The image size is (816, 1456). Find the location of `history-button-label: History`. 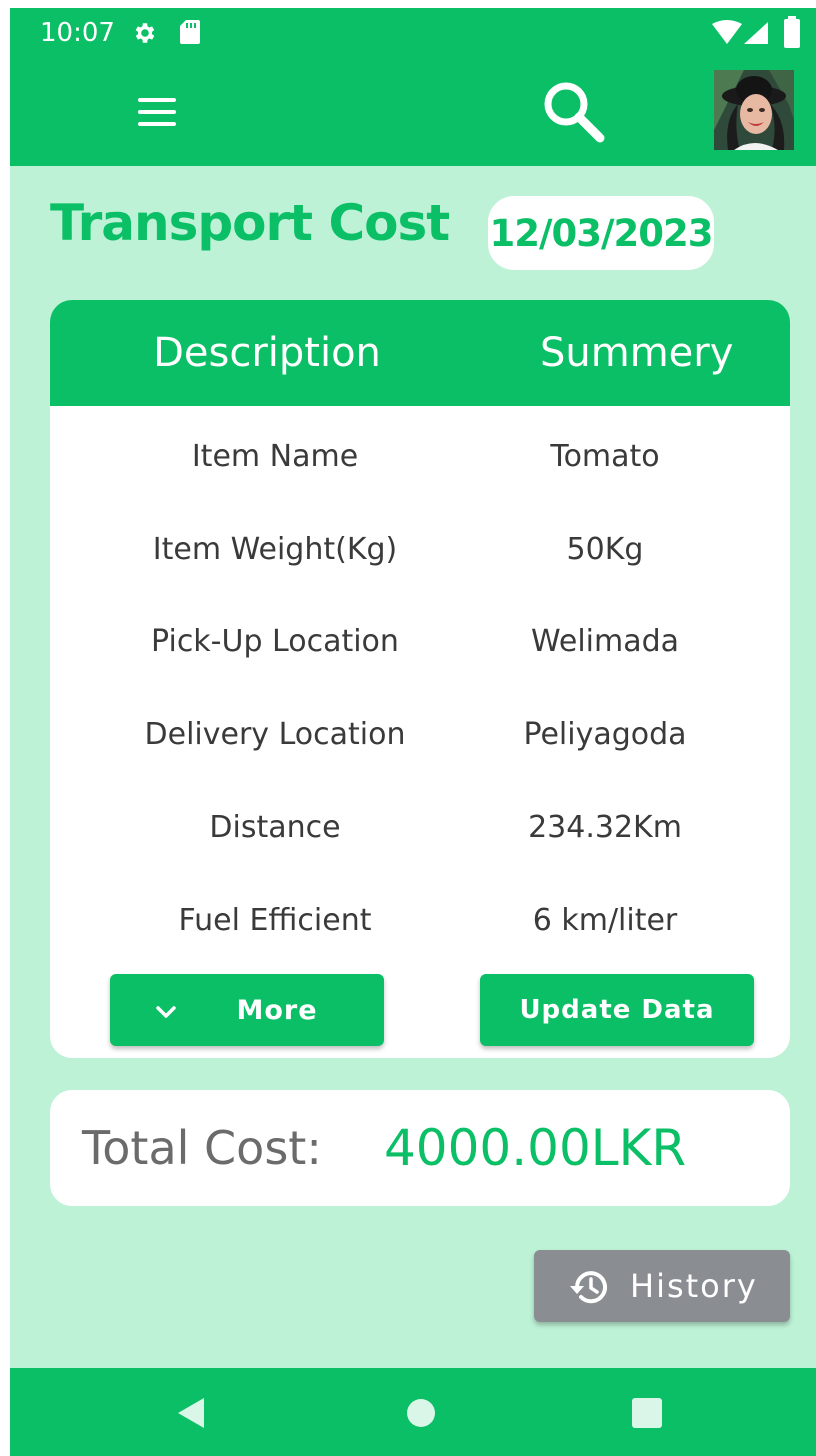

history-button-label: History is located at coordinates (694, 1286).